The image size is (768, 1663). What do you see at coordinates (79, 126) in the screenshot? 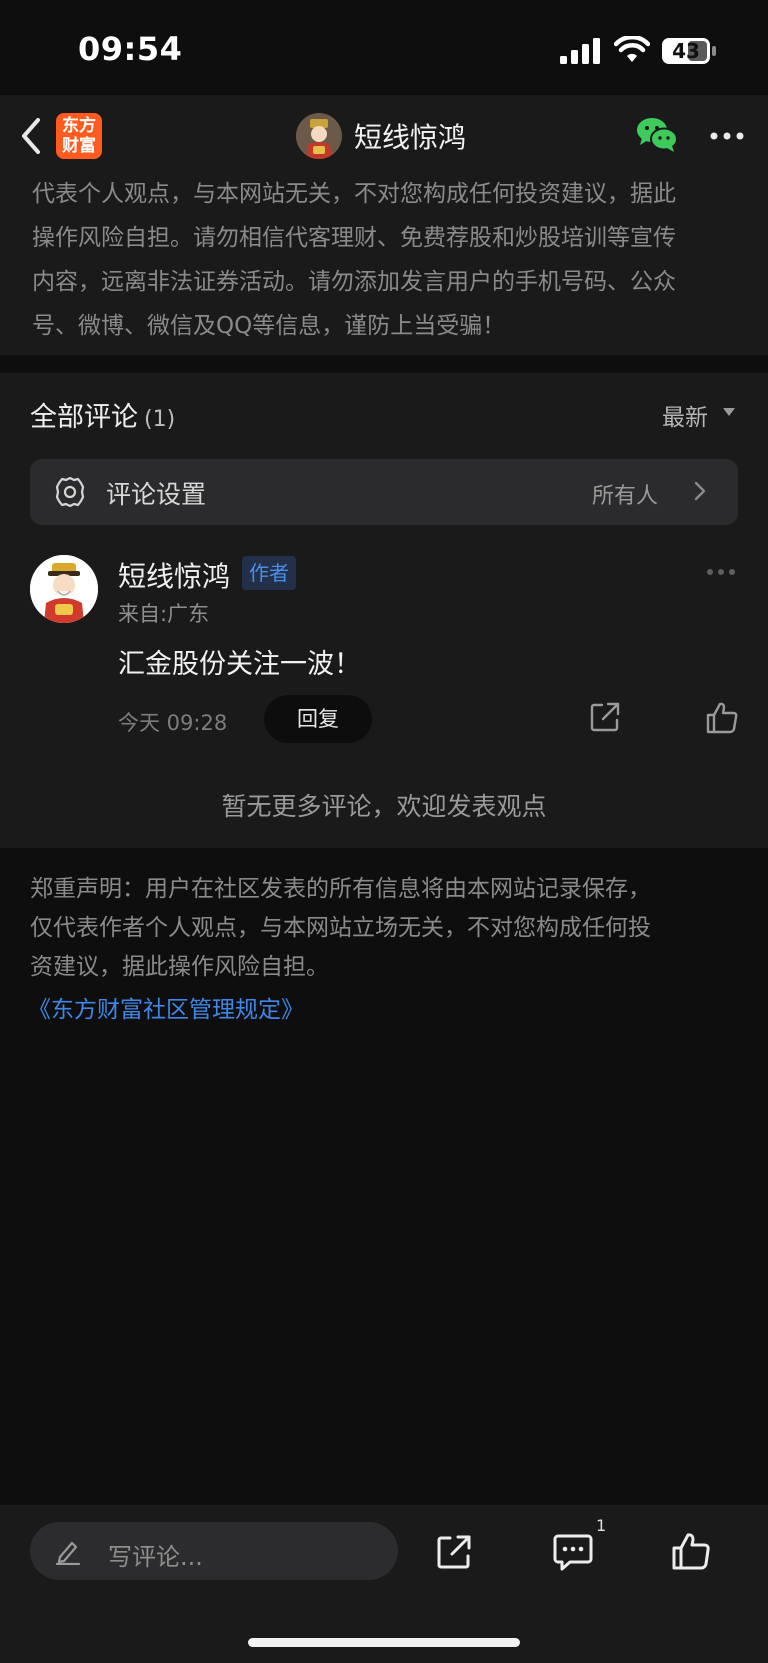
I see `brand-logo-line1: 东方` at bounding box center [79, 126].